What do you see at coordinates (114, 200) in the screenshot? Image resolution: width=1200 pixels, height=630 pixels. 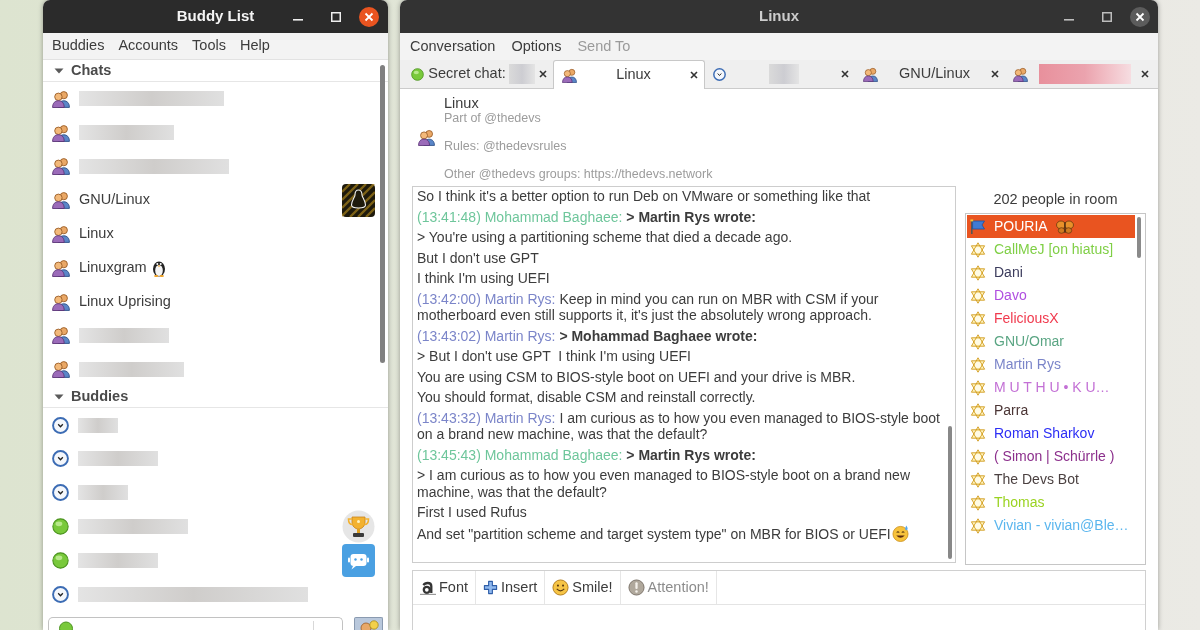 I see `chat-name: GNU/Linux` at bounding box center [114, 200].